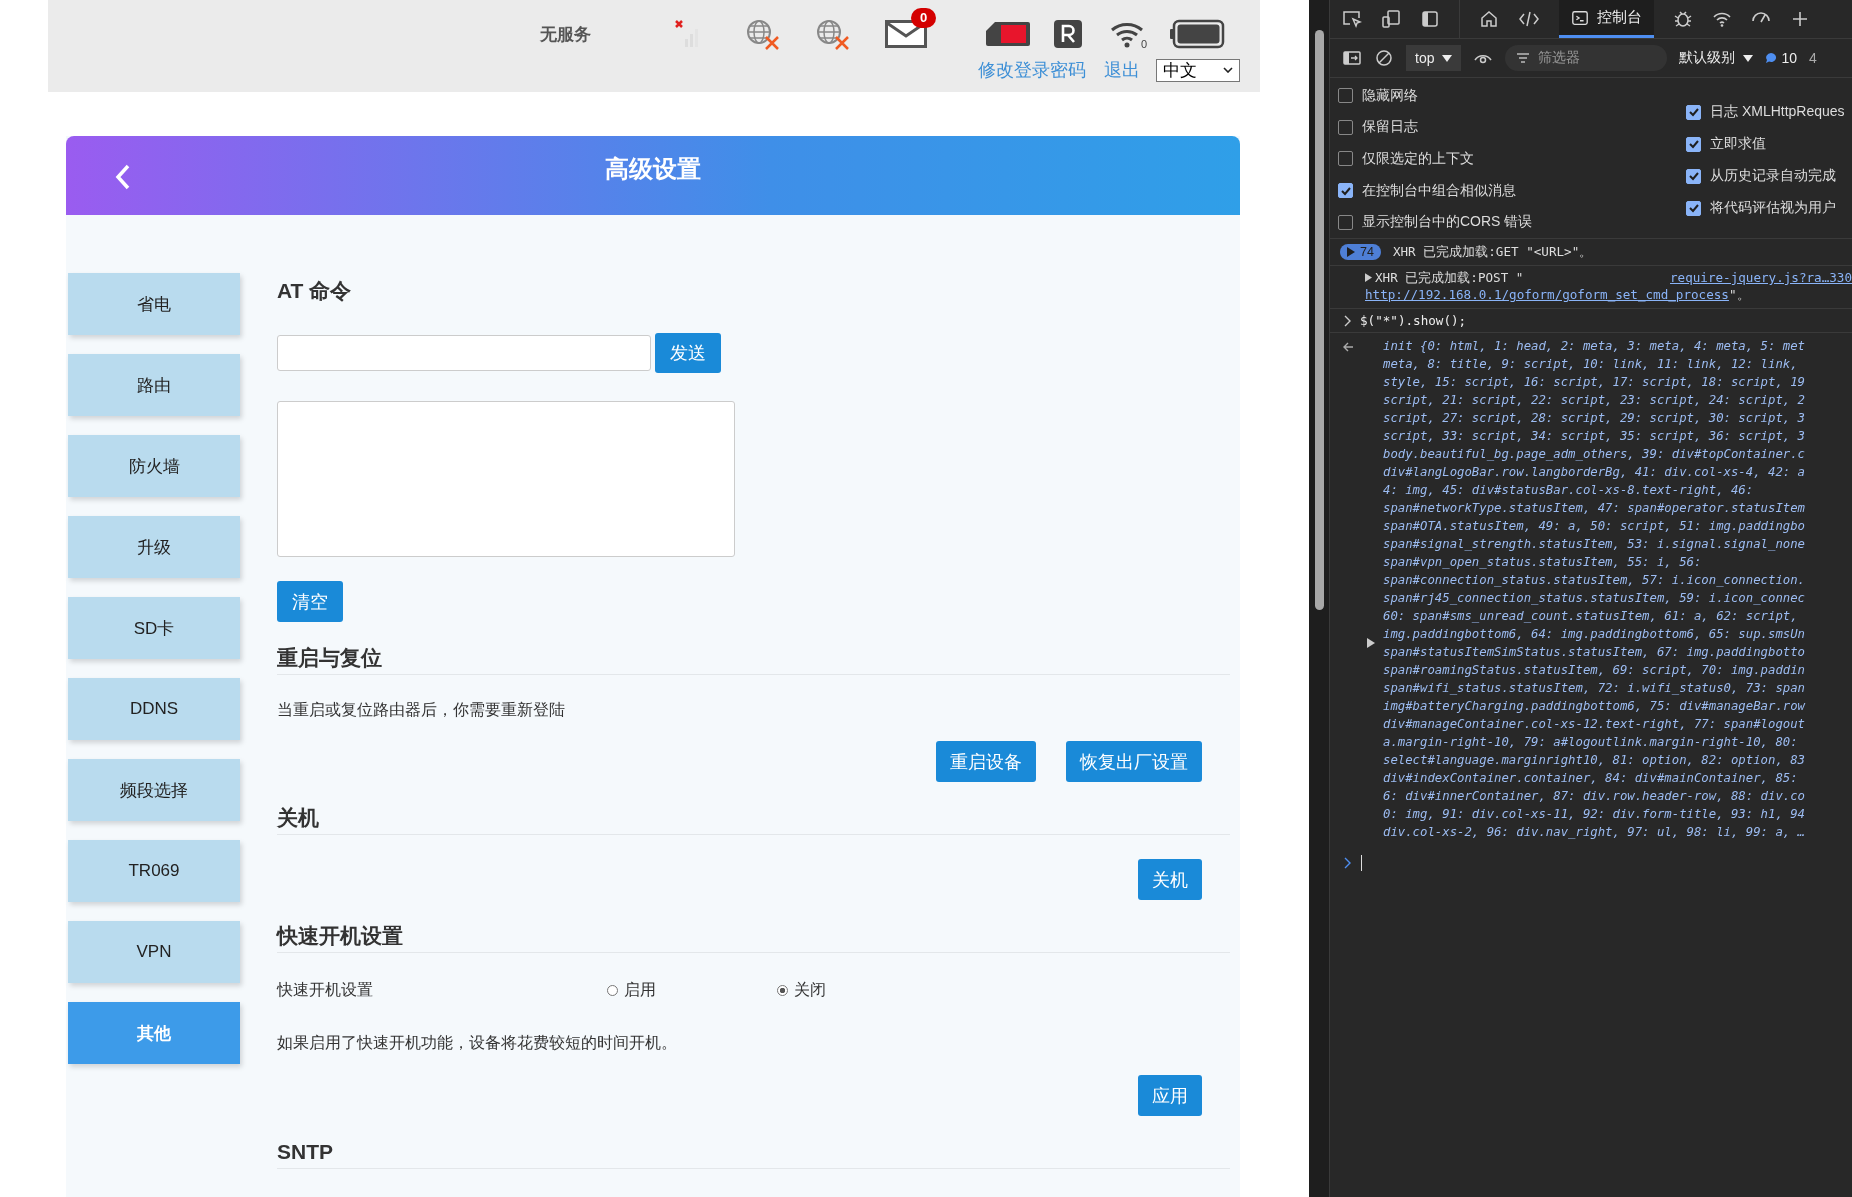 The height and width of the screenshot is (1197, 1852). What do you see at coordinates (1434, 58) in the screenshot?
I see `context-dropdown: top` at bounding box center [1434, 58].